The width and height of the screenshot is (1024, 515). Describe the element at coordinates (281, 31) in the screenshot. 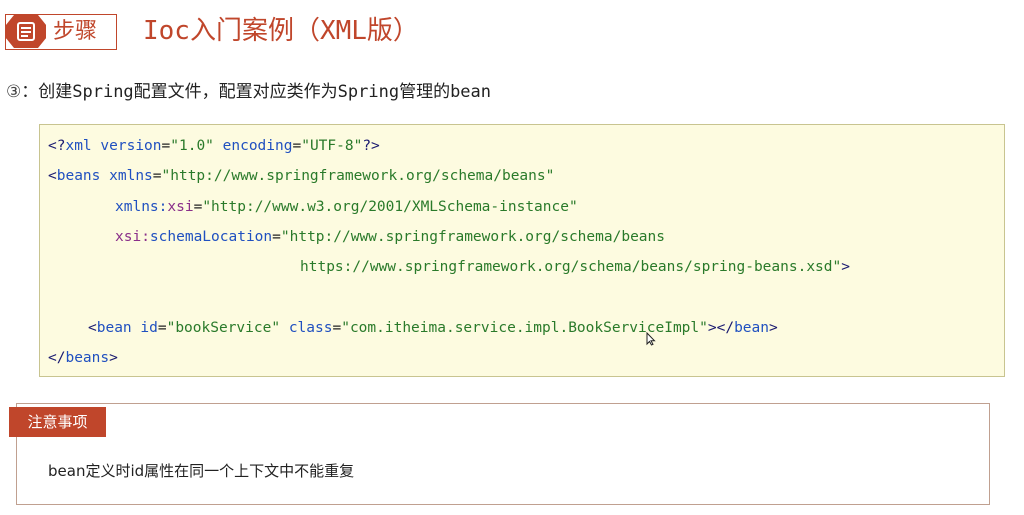

I see `page-title: Ioc入门案例（XML版）` at that location.